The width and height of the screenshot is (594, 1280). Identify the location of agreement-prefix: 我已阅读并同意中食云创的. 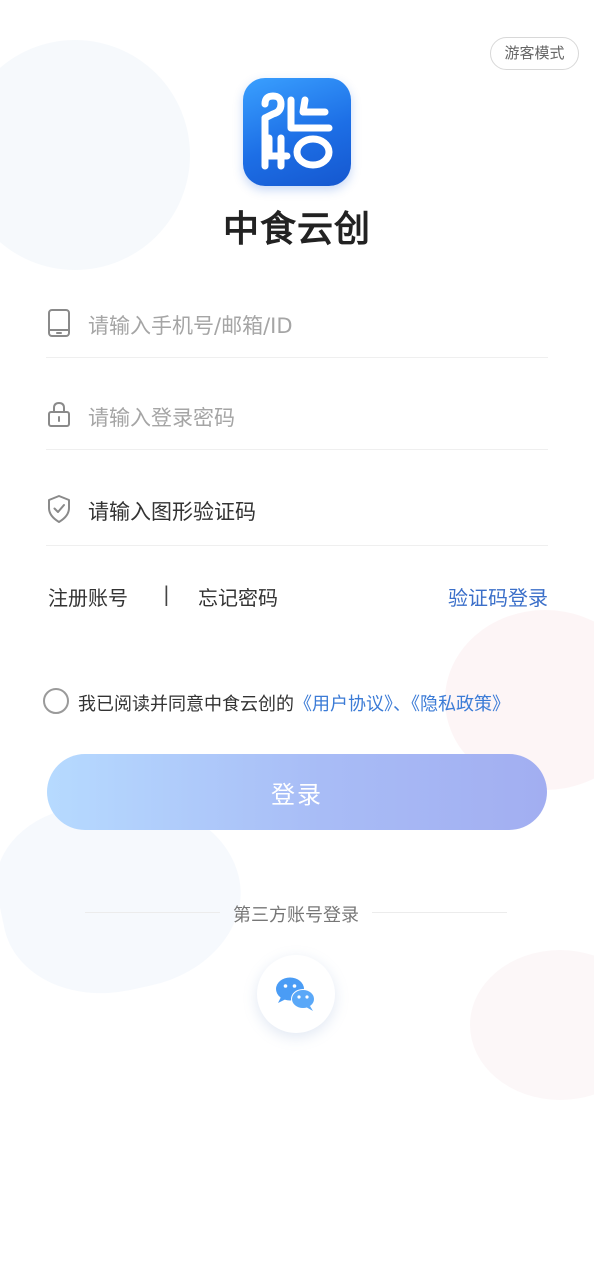
(186, 704).